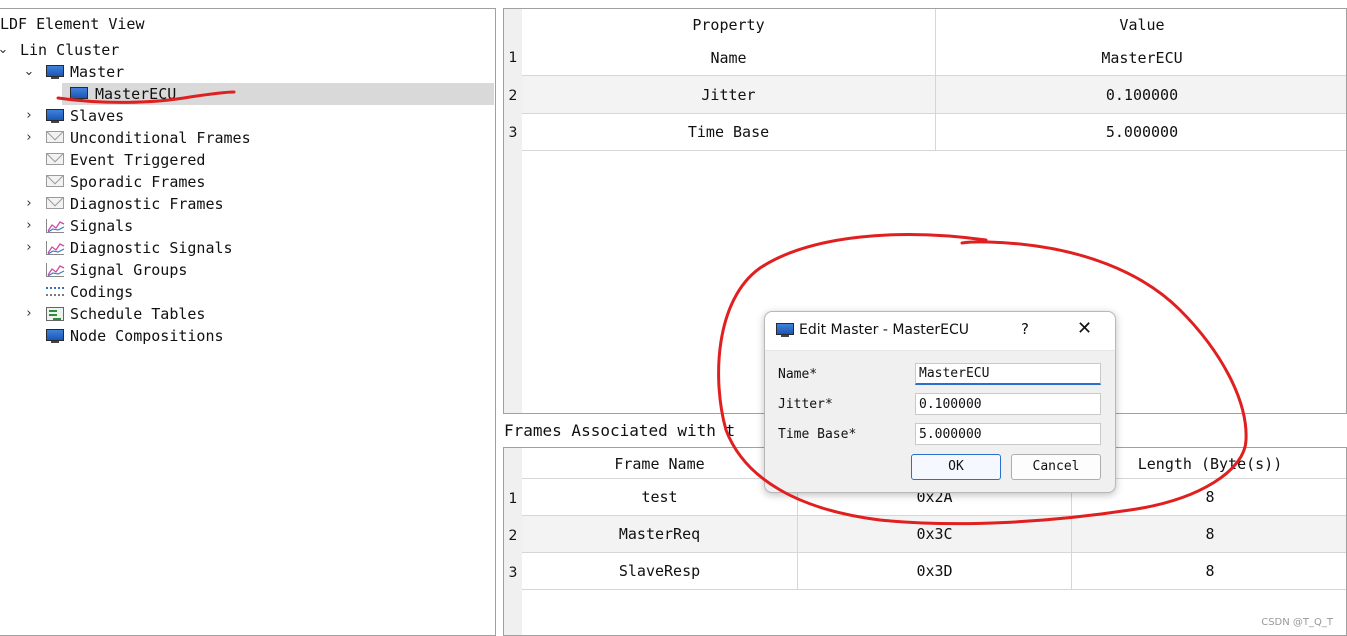 The height and width of the screenshot is (636, 1347). What do you see at coordinates (934, 571) in the screenshot?
I see `frame-id-cell: 0x3D` at bounding box center [934, 571].